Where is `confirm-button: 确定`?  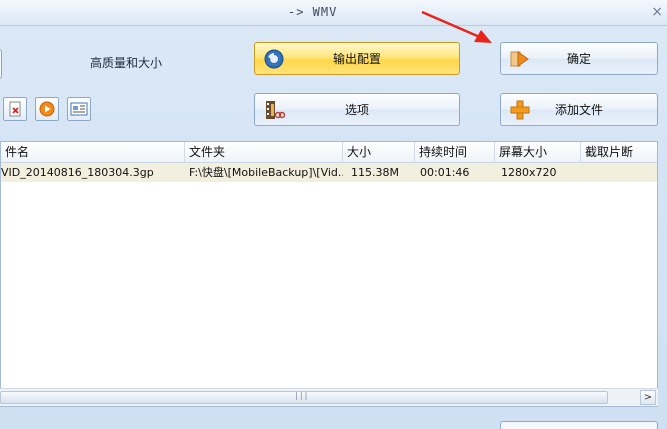 confirm-button: 确定 is located at coordinates (579, 58).